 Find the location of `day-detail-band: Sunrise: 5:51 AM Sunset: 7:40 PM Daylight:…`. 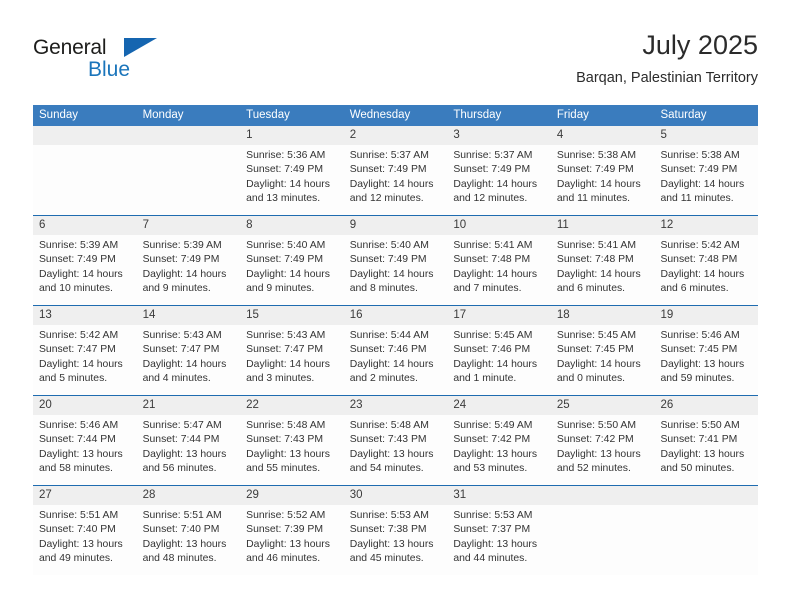

day-detail-band: Sunrise: 5:51 AM Sunset: 7:40 PM Daylight:… is located at coordinates (395, 540).